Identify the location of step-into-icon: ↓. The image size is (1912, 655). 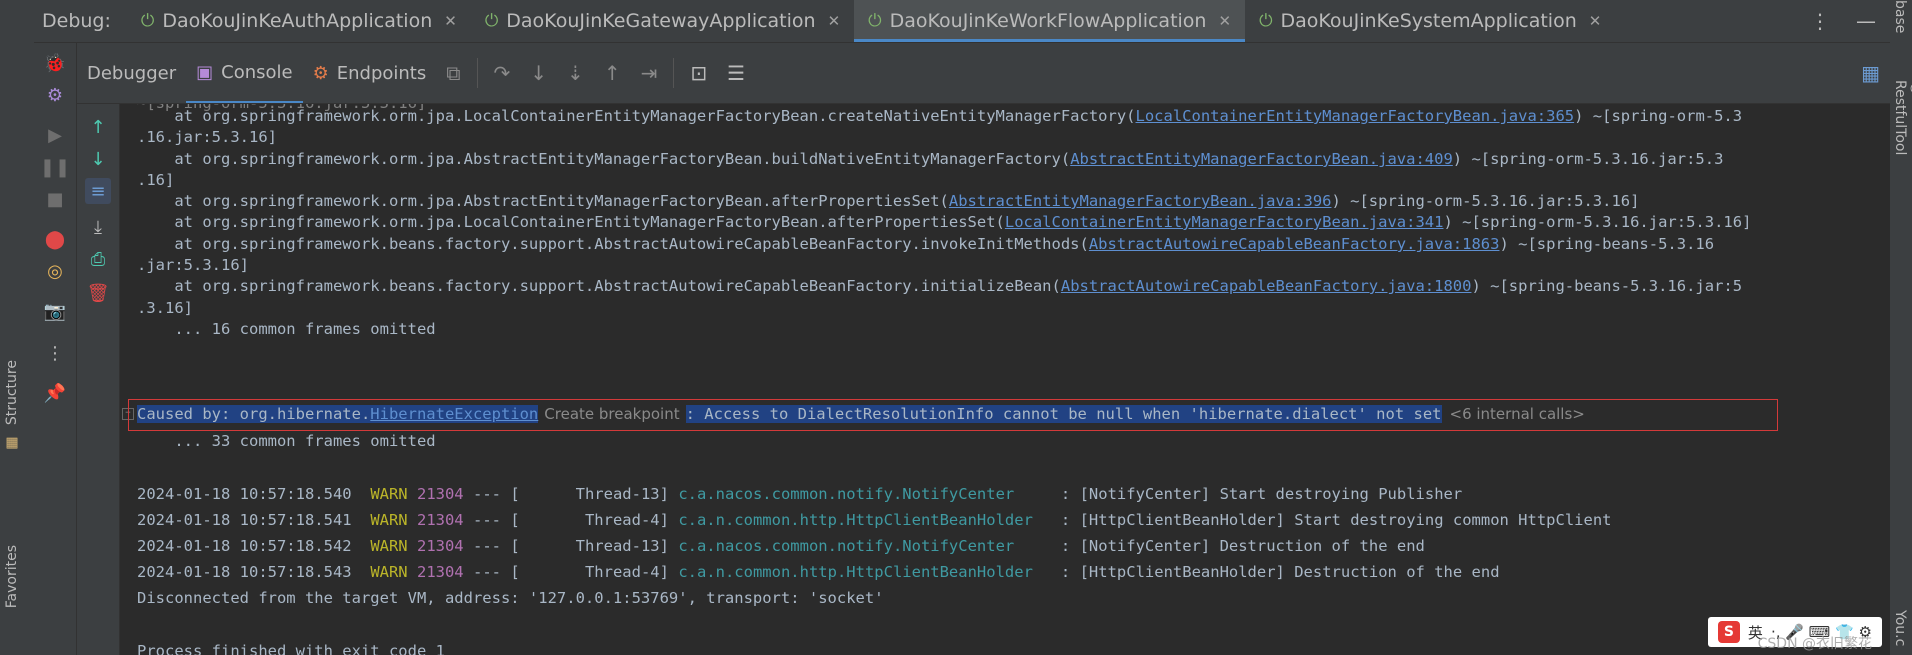
(538, 73).